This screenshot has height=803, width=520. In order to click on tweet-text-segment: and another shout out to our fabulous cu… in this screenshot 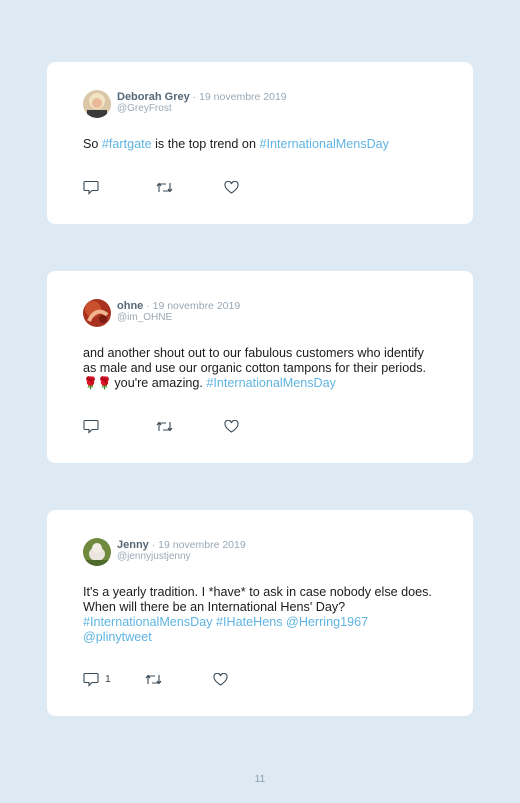, I will do `click(255, 360)`.